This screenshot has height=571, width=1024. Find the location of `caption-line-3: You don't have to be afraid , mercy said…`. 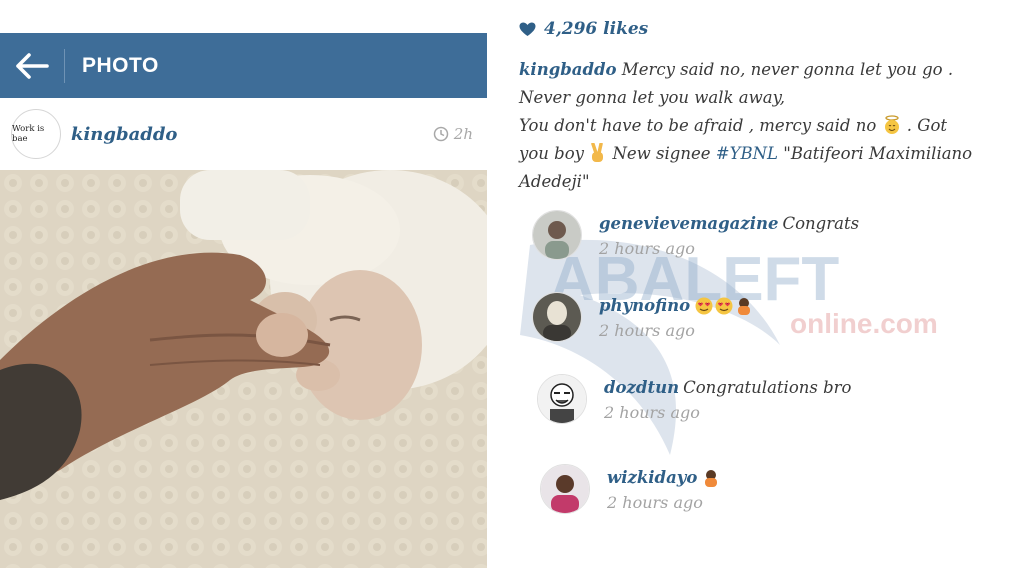

caption-line-3: You don't have to be afraid , mercy said… is located at coordinates (698, 125).